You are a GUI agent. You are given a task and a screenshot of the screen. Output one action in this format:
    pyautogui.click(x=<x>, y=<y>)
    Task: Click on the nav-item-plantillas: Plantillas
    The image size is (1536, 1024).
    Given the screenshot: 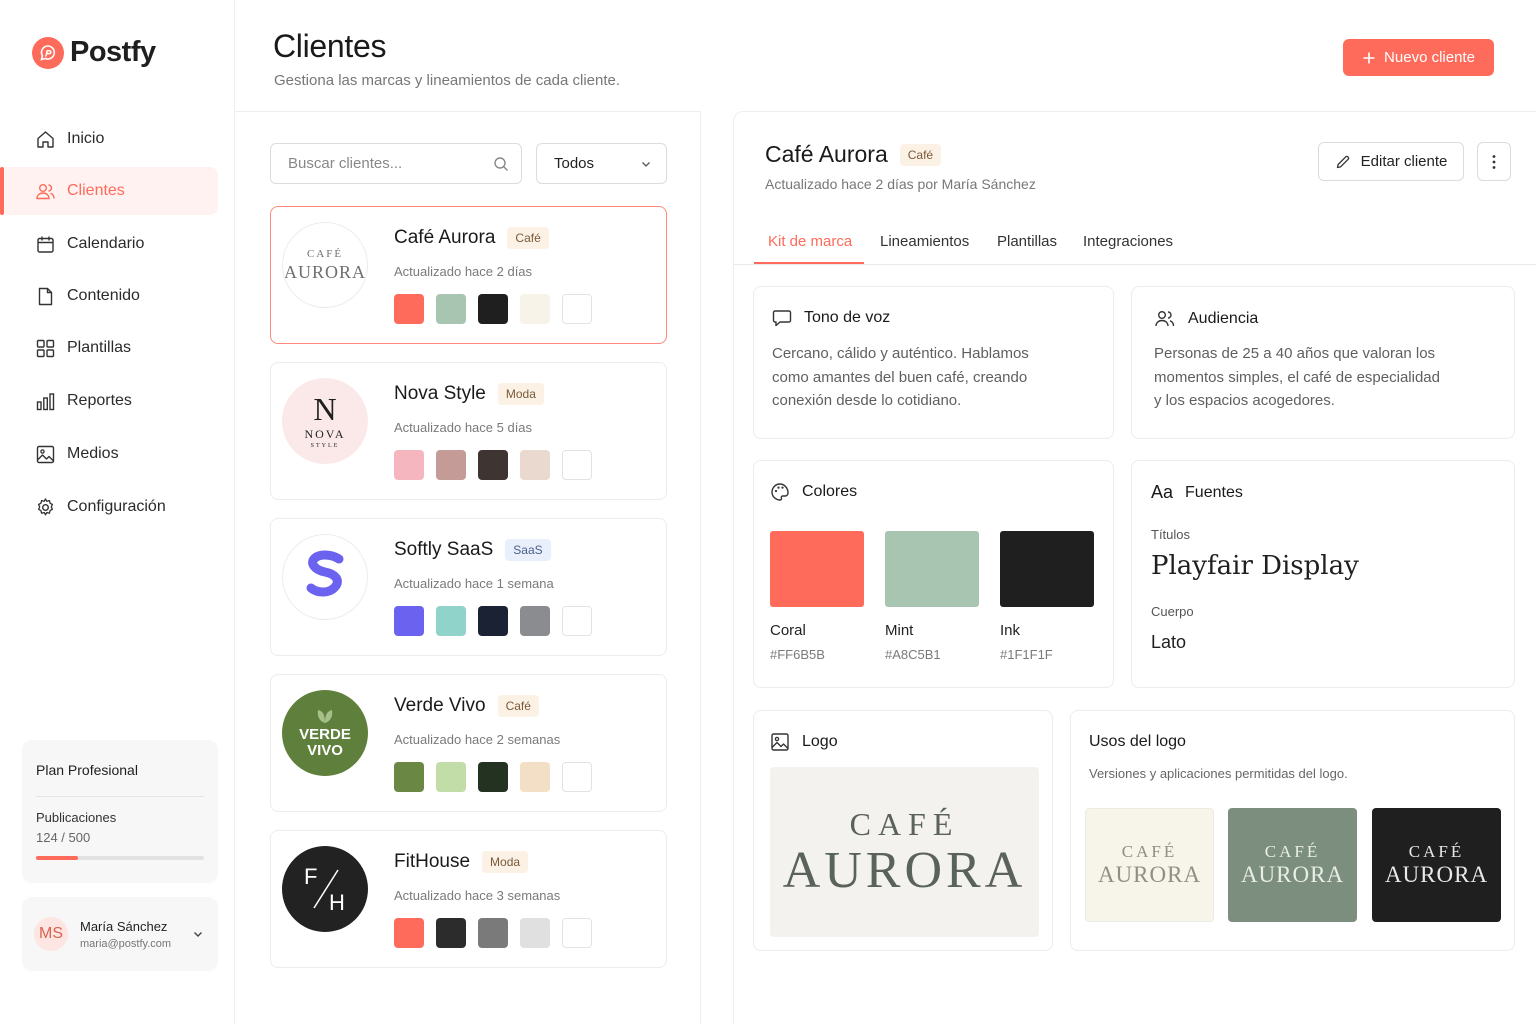 What is the action you would take?
    pyautogui.click(x=111, y=348)
    